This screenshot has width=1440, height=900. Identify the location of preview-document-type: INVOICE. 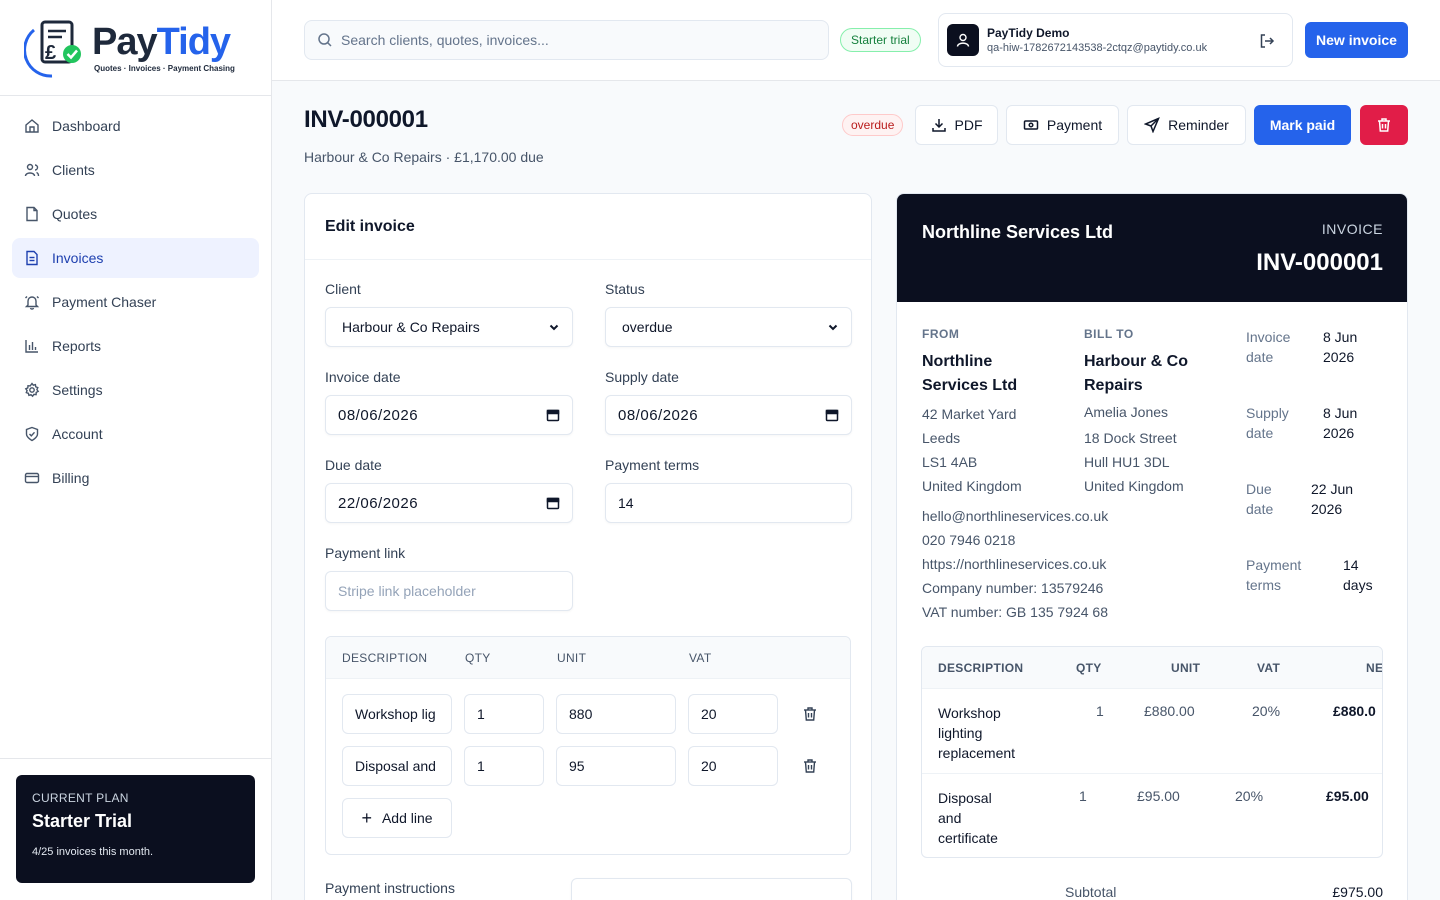
(1352, 229).